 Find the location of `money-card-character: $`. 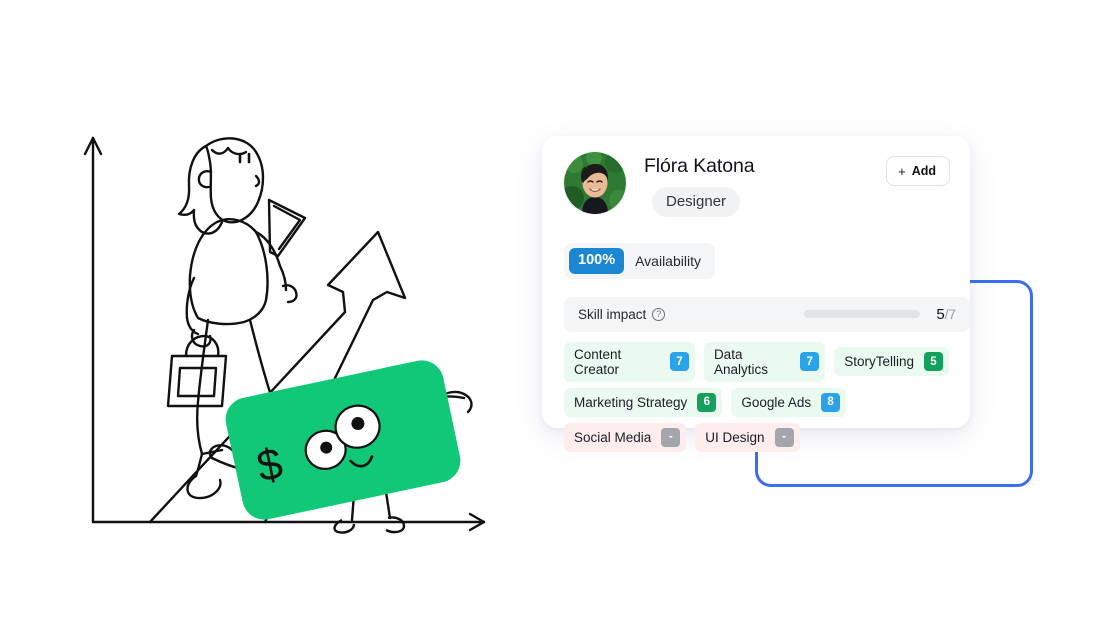

money-card-character: $ is located at coordinates (340, 447).